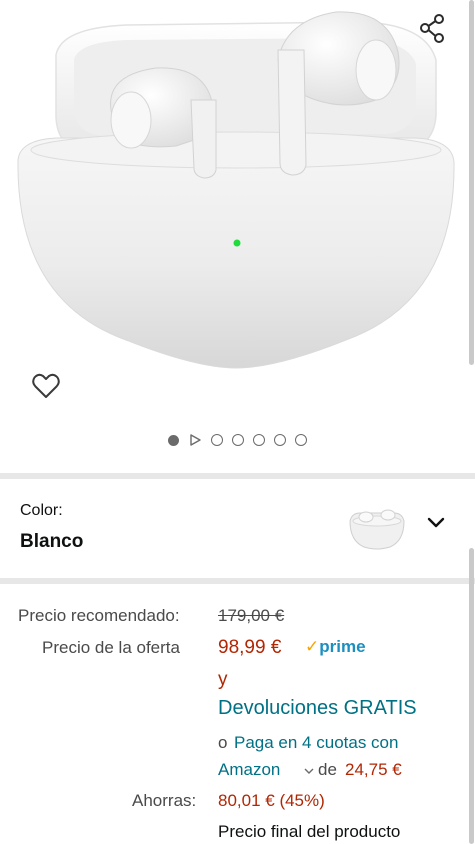 This screenshot has width=475, height=844. Describe the element at coordinates (111, 647) in the screenshot. I see `deal-price-label: Precio de la oferta` at that location.